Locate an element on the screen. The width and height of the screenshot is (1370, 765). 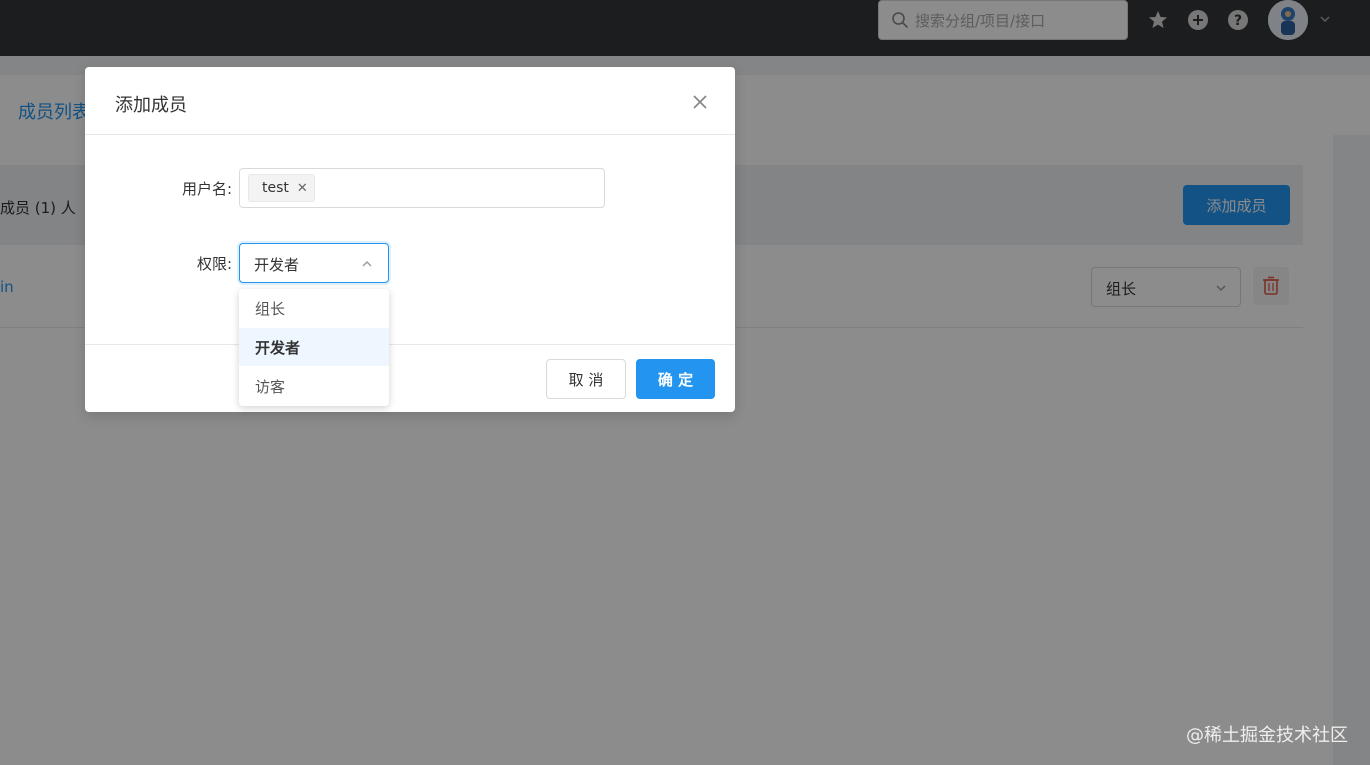
confirm-button: 确 定 is located at coordinates (675, 379).